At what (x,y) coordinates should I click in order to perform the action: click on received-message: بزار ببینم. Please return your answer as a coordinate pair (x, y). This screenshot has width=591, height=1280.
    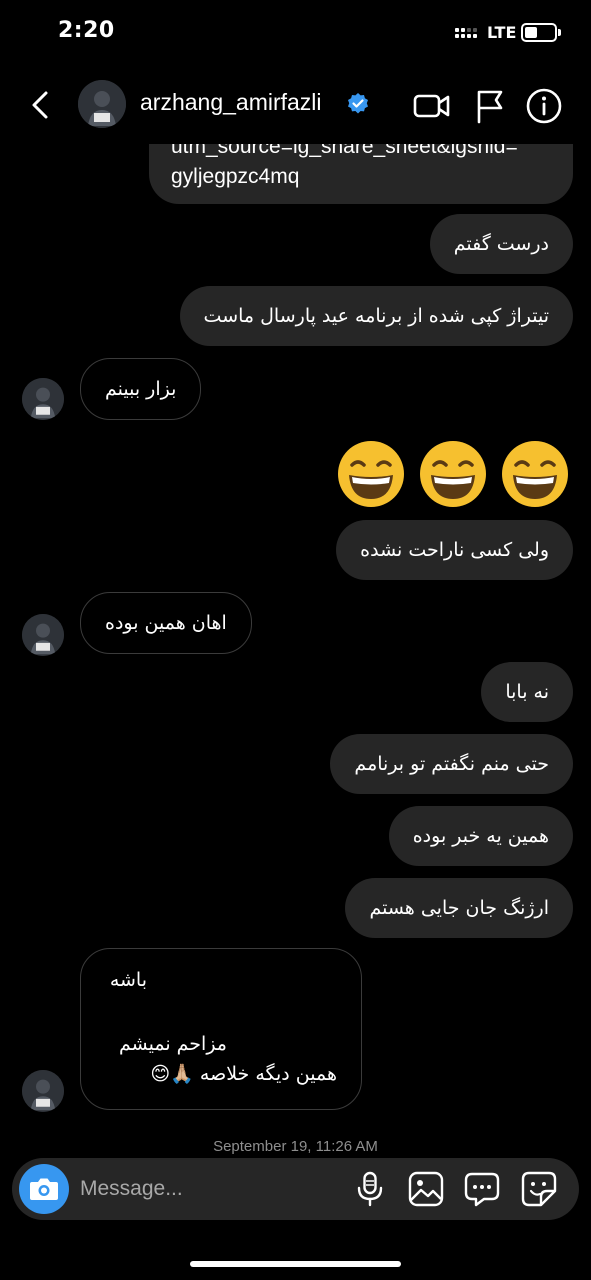
    Looking at the image, I should click on (141, 389).